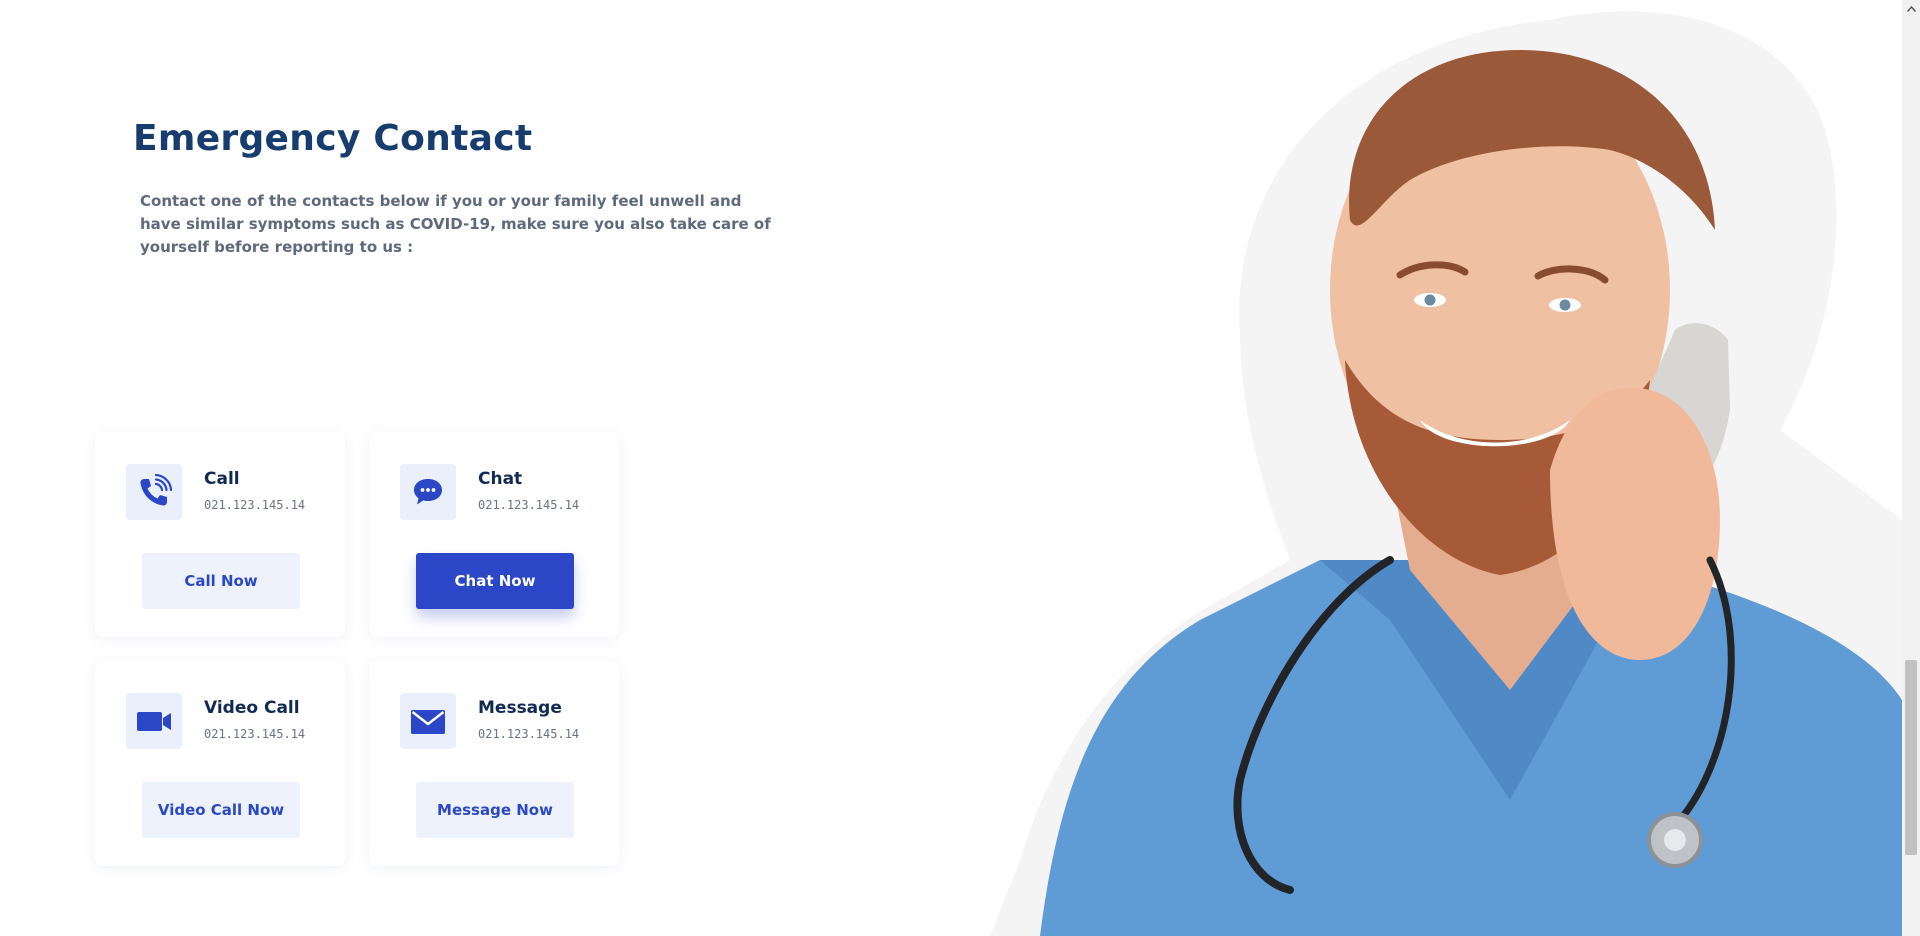  I want to click on phone-icon, so click(154, 492).